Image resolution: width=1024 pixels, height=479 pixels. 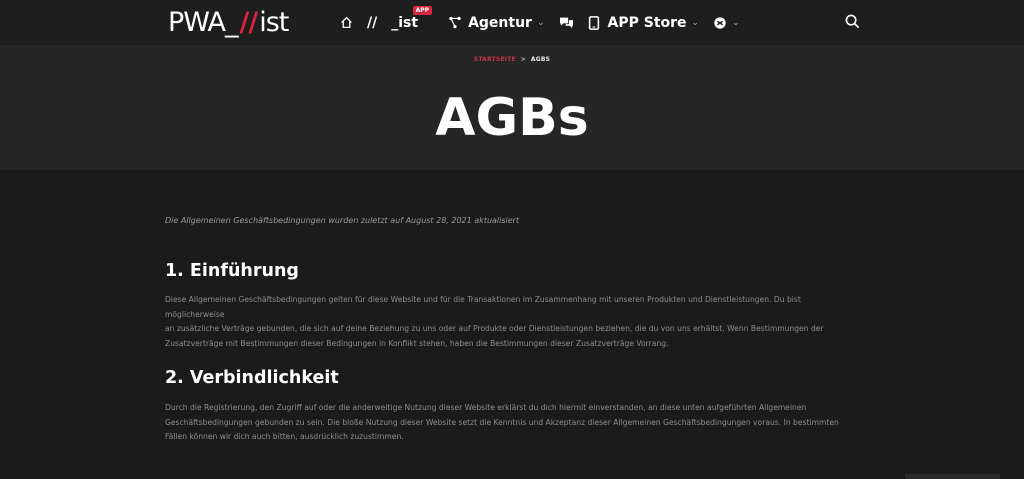 I want to click on menu-item-brand: ⌄, so click(x=726, y=23).